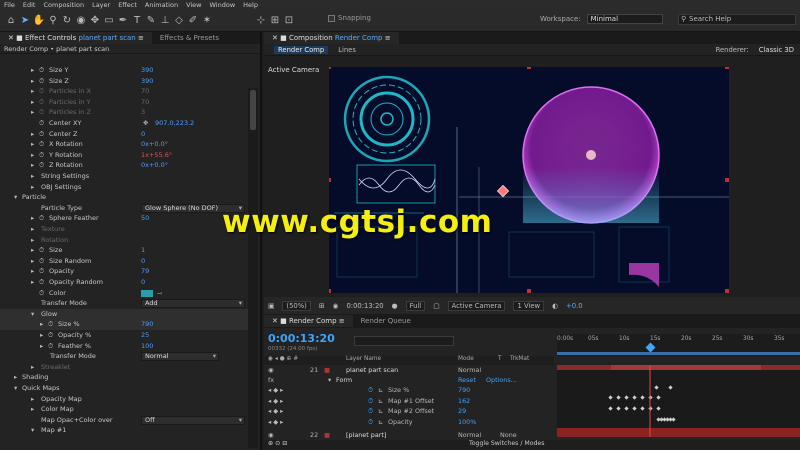 The height and width of the screenshot is (450, 800). I want to click on menu-item-window: Window, so click(223, 5).